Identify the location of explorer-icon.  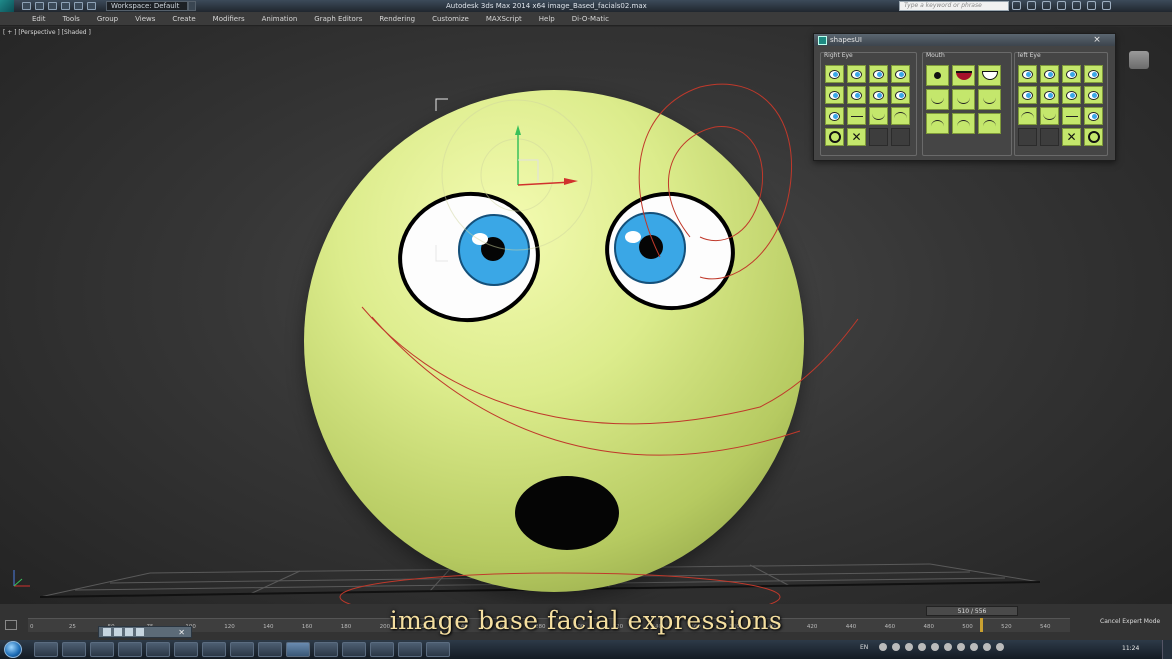
(102, 649).